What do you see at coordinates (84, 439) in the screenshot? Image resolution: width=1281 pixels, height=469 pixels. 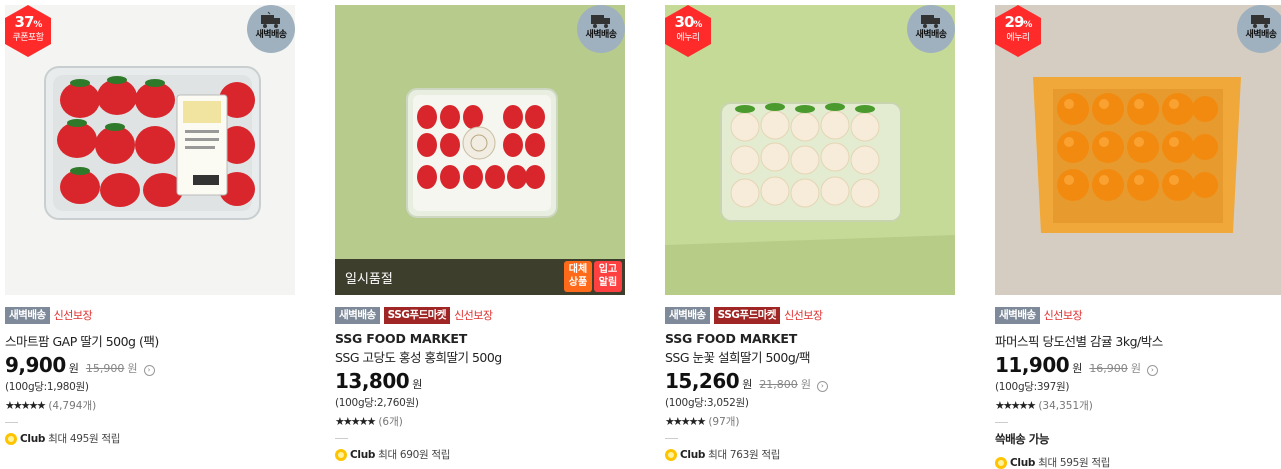 I see `club-reward-text: 최대 495원 적립` at bounding box center [84, 439].